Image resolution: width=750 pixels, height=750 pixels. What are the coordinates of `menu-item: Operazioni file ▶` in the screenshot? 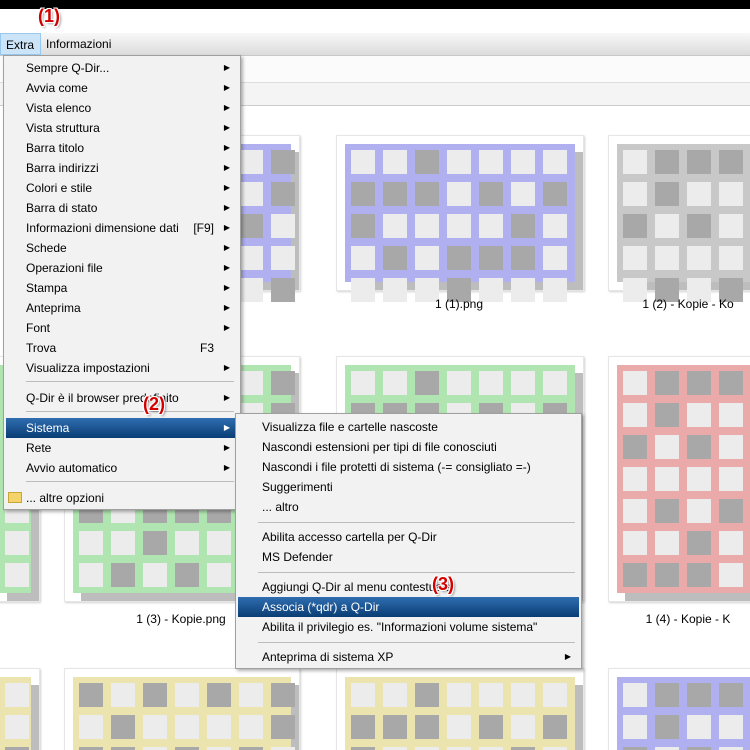 It's located at (122, 268).